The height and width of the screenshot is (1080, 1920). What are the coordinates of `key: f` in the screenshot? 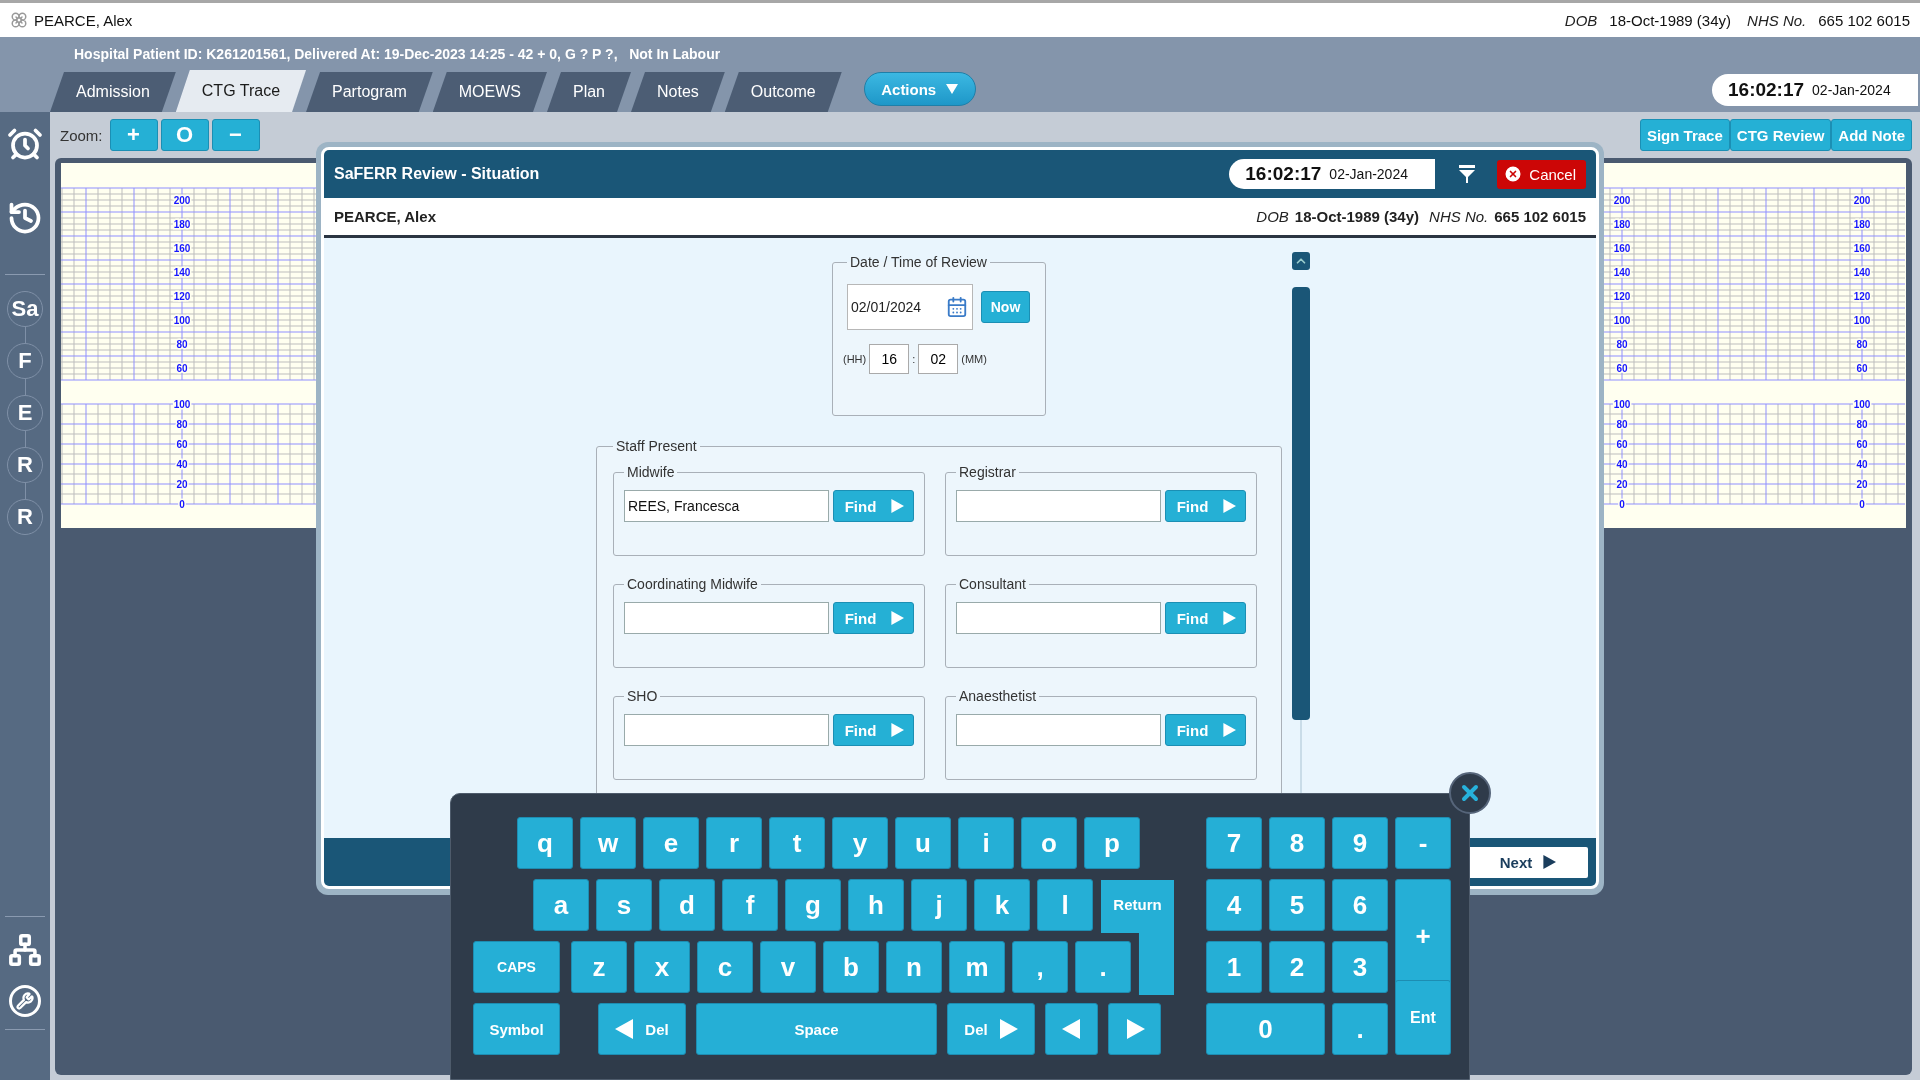 It's located at (750, 905).